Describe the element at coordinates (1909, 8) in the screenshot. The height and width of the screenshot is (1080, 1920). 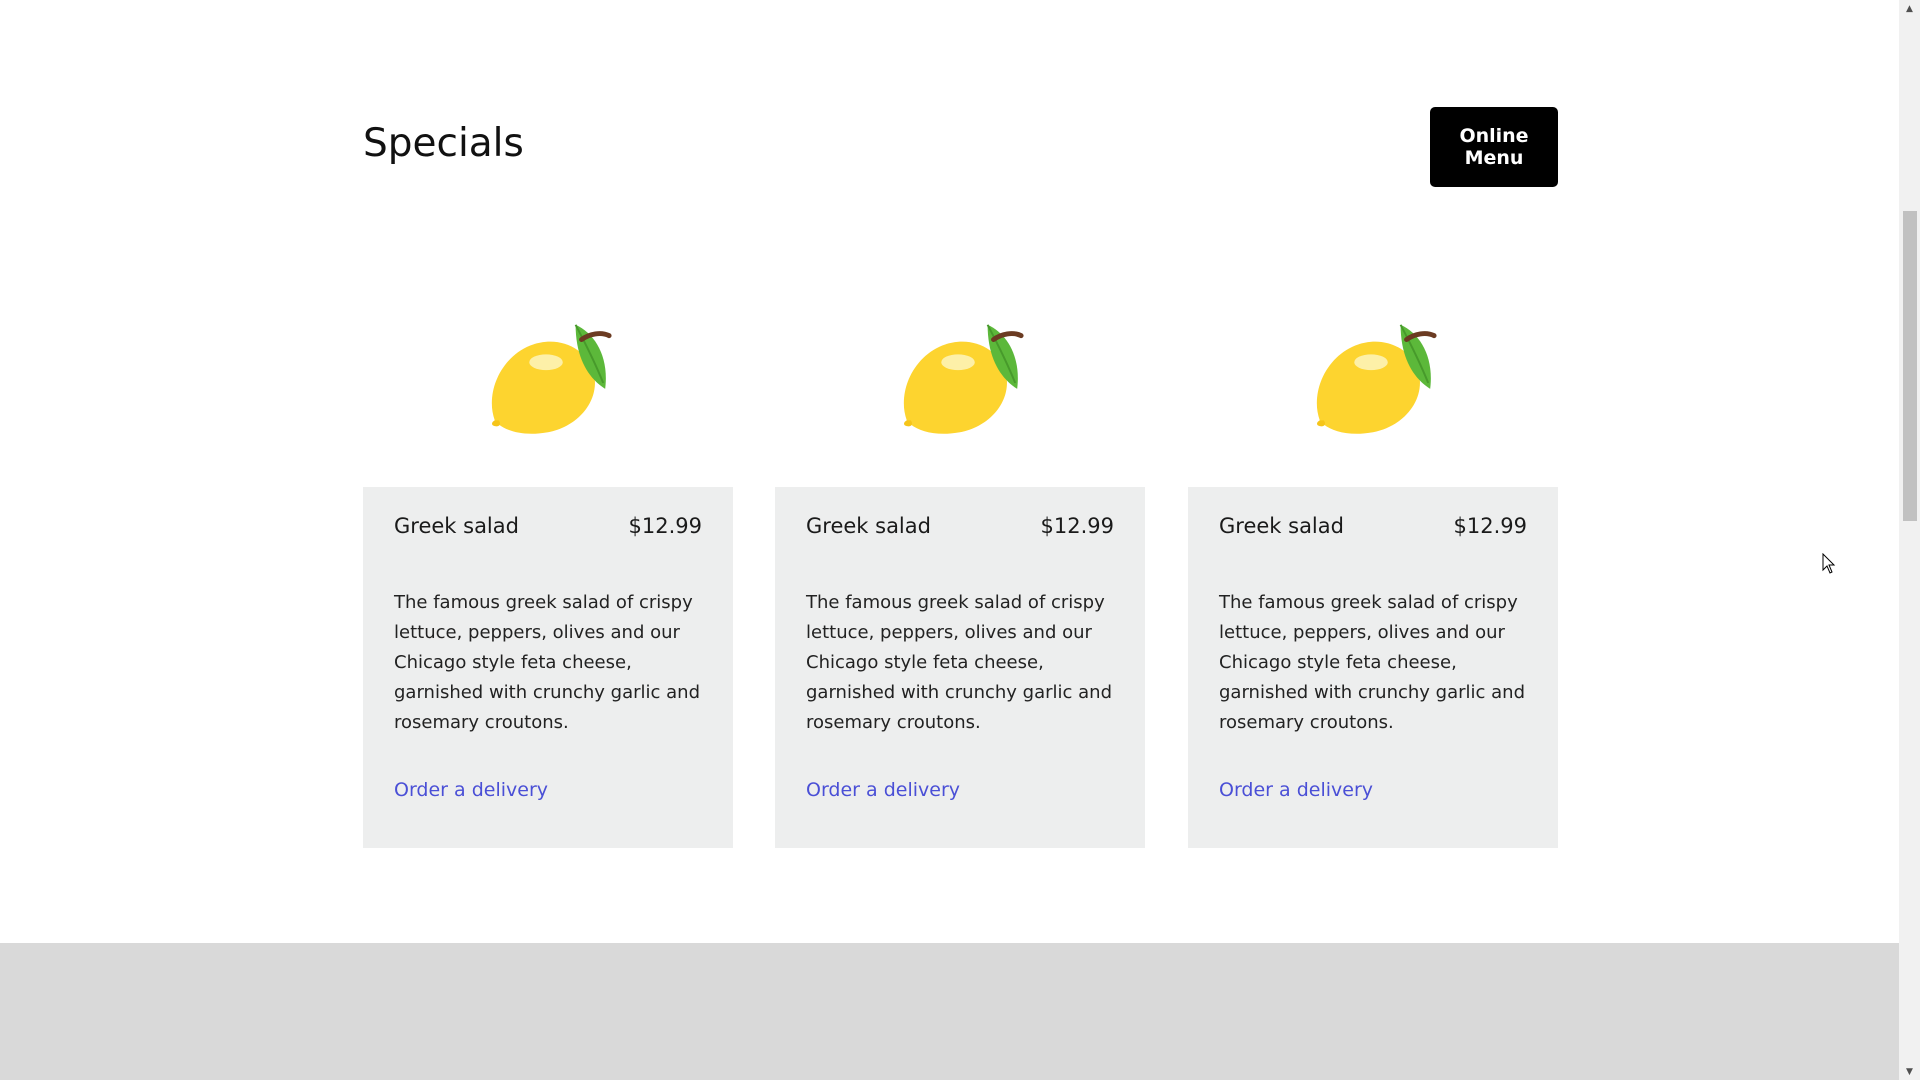
I see `scroll-up-arrow-icon: ▲` at that location.